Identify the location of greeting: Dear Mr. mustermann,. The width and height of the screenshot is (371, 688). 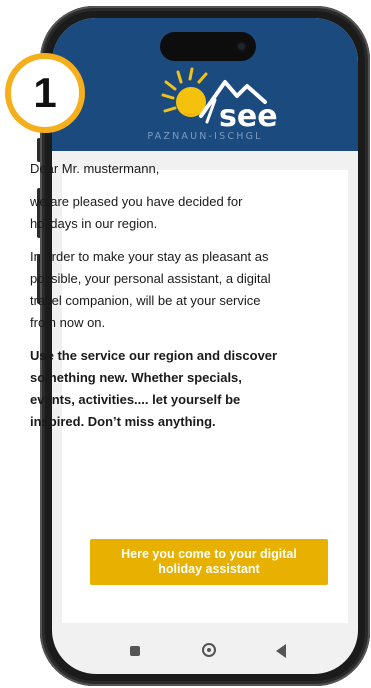
(95, 168).